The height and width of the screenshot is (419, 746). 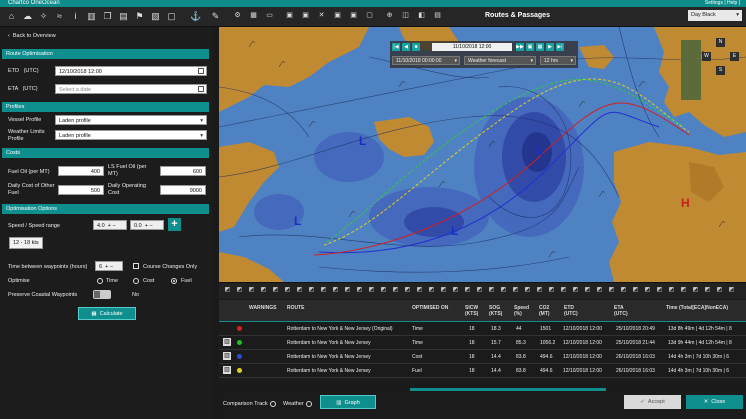 What do you see at coordinates (131, 71) in the screenshot?
I see `etd-input: 12/10/2018 12:00` at bounding box center [131, 71].